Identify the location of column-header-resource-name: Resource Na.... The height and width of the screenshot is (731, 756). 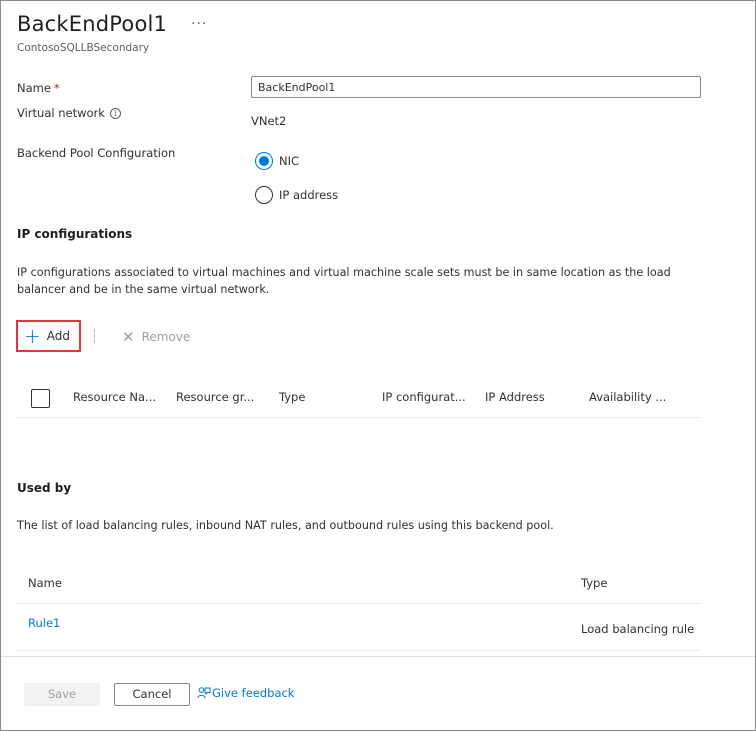
(114, 397).